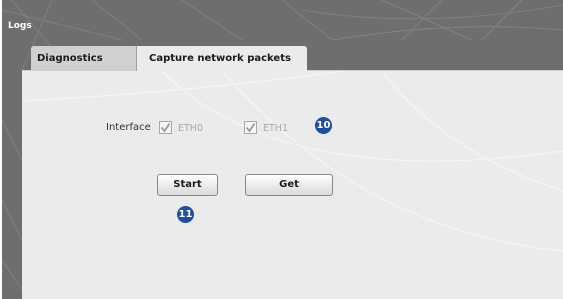 The height and width of the screenshot is (299, 563). What do you see at coordinates (289, 185) in the screenshot?
I see `get-button: Get` at bounding box center [289, 185].